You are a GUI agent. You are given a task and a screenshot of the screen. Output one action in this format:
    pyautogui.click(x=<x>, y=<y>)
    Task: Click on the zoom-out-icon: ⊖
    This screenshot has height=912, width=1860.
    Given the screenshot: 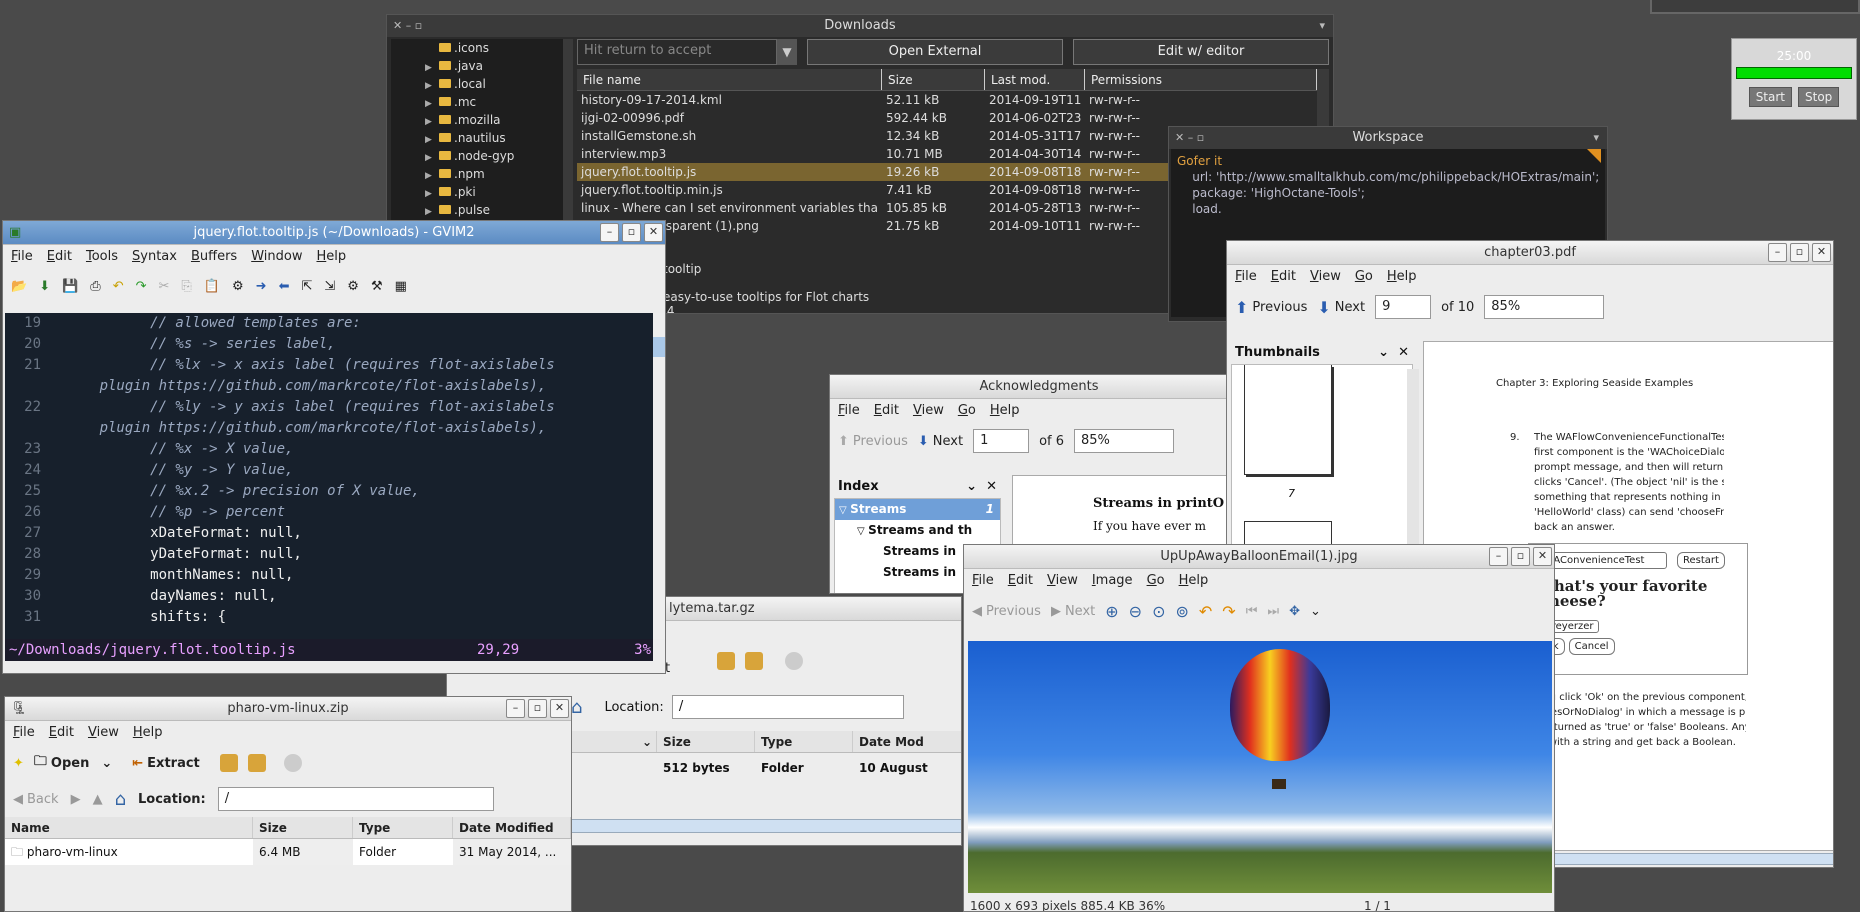 What is the action you would take?
    pyautogui.click(x=1135, y=611)
    